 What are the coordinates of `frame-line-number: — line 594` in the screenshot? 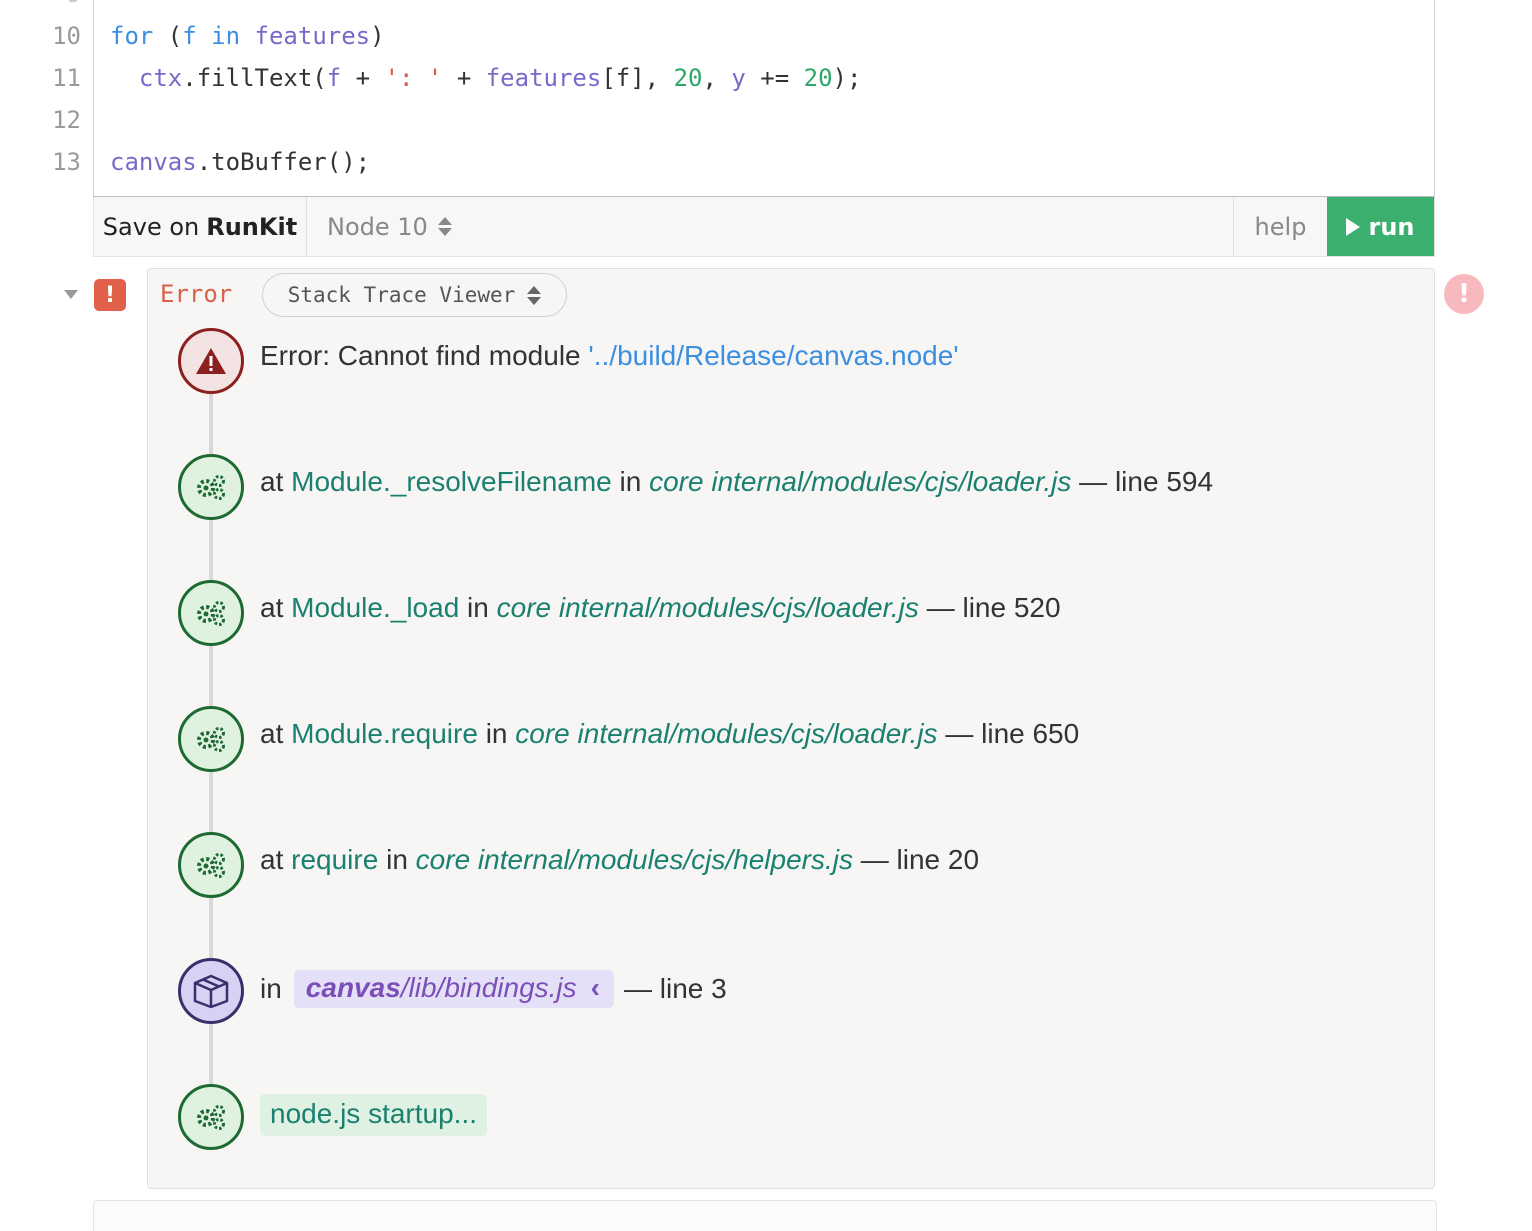 It's located at (1146, 481).